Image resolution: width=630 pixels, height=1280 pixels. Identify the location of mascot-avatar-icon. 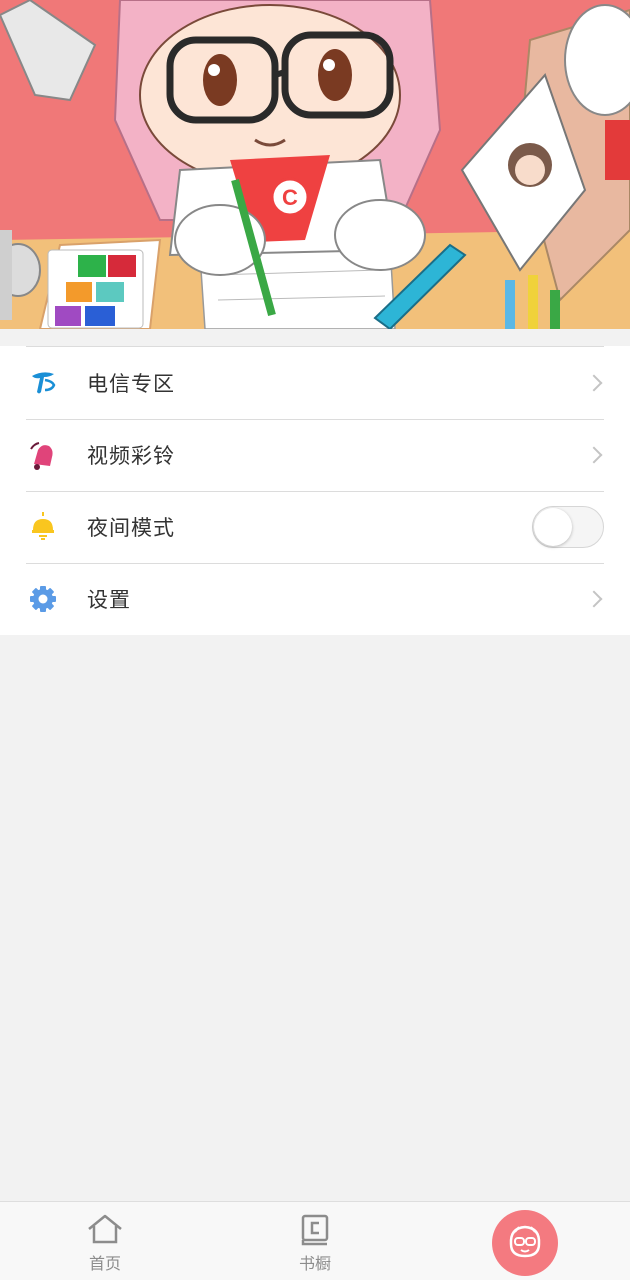
(525, 1243).